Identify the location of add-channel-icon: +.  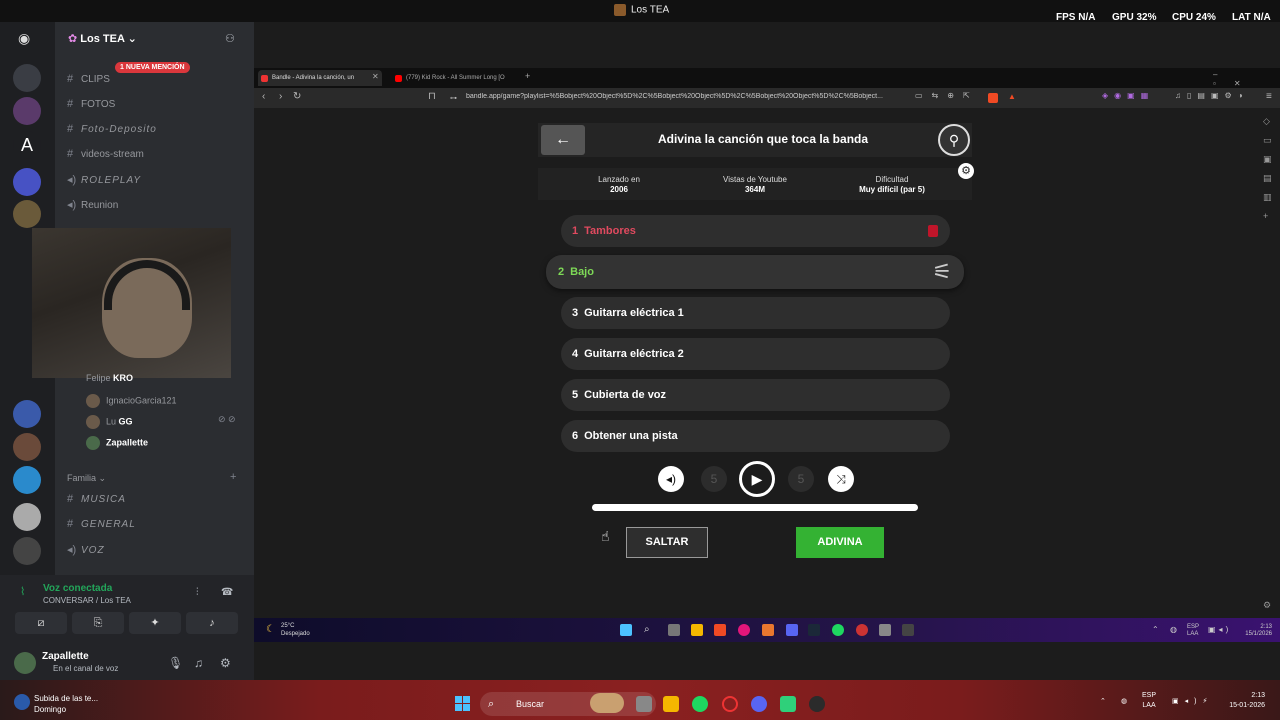
(233, 477).